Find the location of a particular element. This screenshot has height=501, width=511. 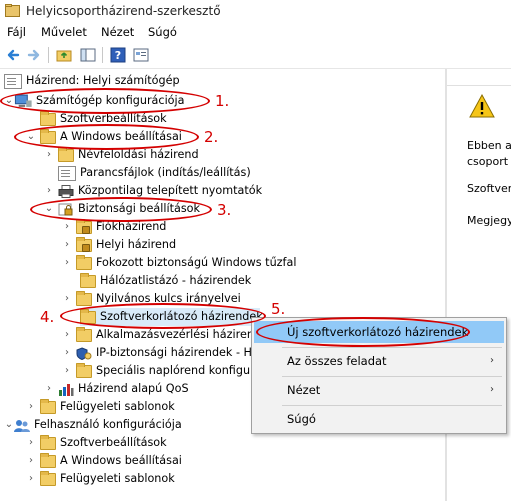

window-title: Helyicsoportházirend-szerkesztő is located at coordinates (123, 11).